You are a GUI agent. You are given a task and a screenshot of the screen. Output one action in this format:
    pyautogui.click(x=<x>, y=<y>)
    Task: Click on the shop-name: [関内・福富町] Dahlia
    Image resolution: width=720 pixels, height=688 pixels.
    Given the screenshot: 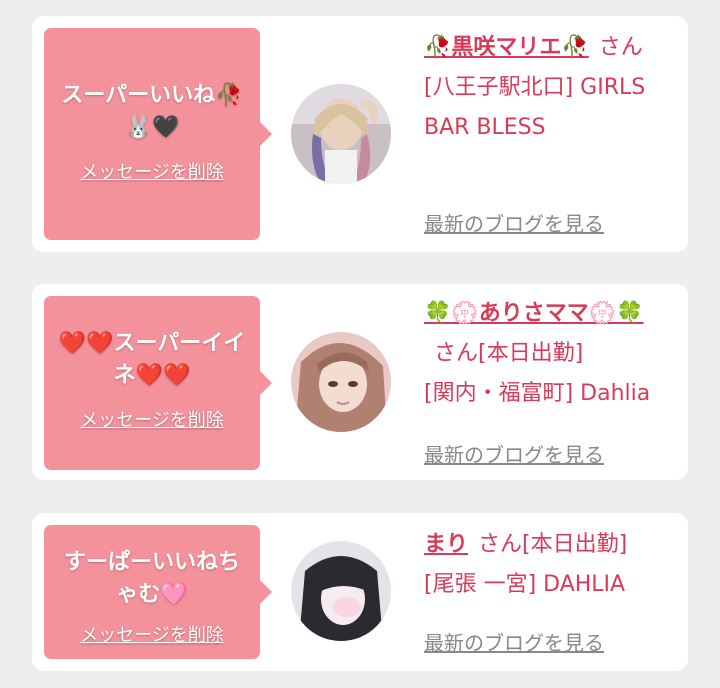 What is the action you would take?
    pyautogui.click(x=537, y=393)
    